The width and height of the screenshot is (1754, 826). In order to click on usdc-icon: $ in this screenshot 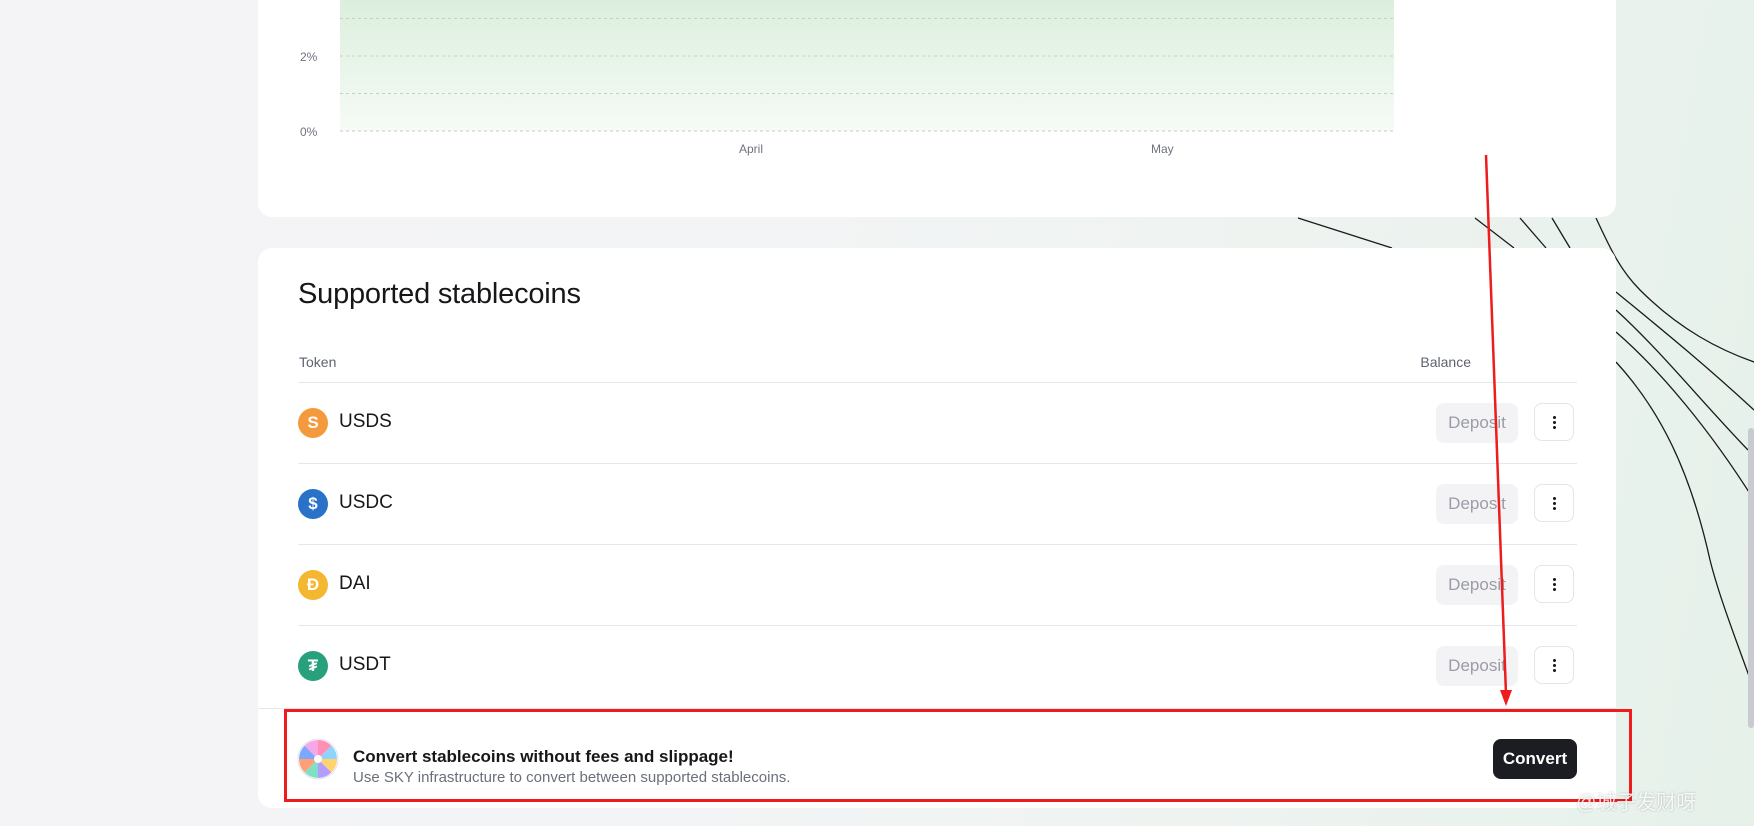, I will do `click(313, 504)`.